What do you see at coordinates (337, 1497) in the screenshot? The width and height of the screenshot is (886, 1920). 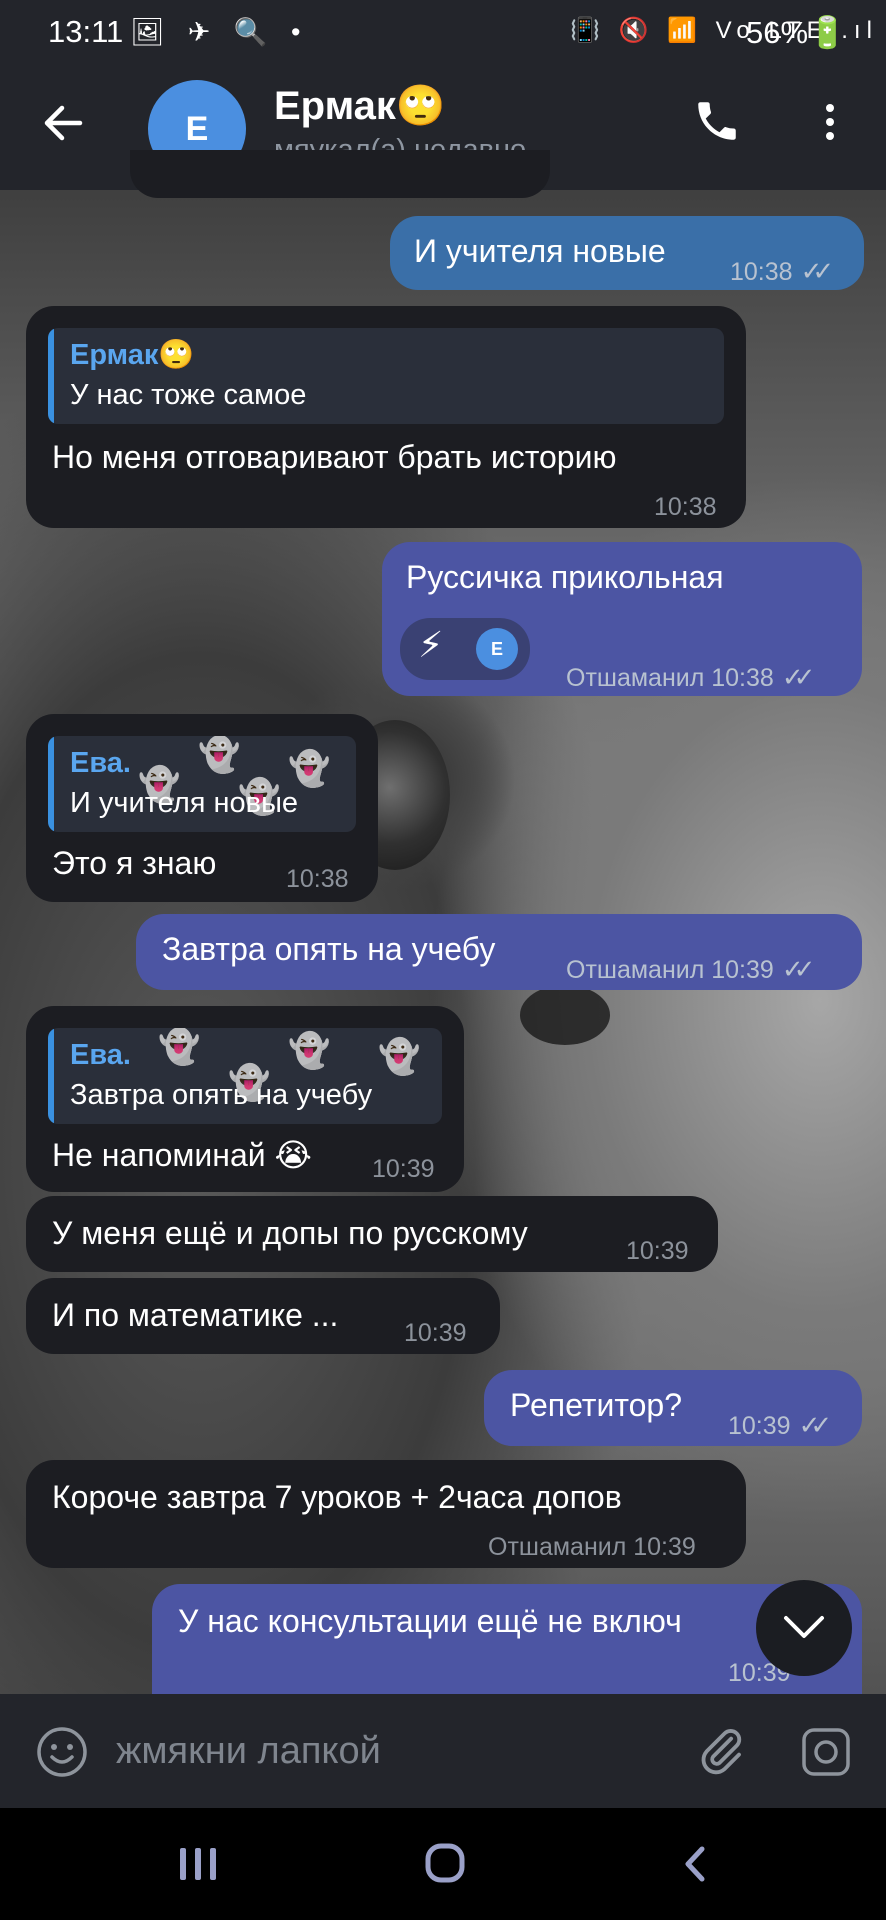 I see `message-text: Короче завтра 7 уроков + 2часа допов` at bounding box center [337, 1497].